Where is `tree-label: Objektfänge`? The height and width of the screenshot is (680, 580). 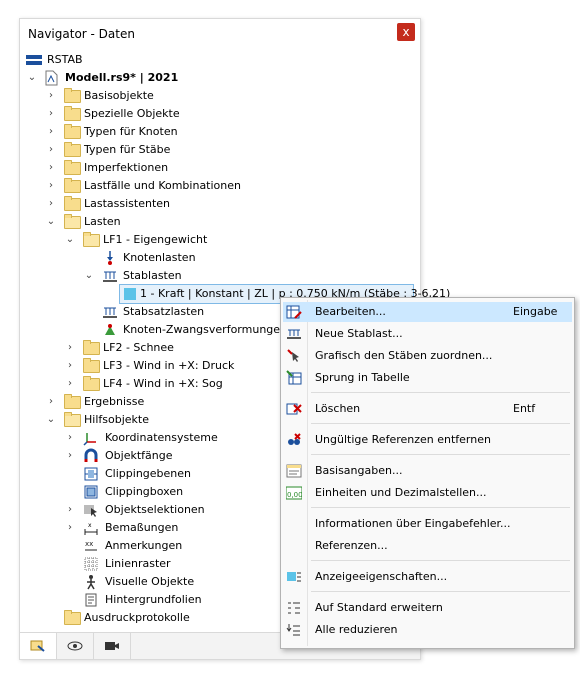
tree-label: Objektfänge is located at coordinates (139, 455).